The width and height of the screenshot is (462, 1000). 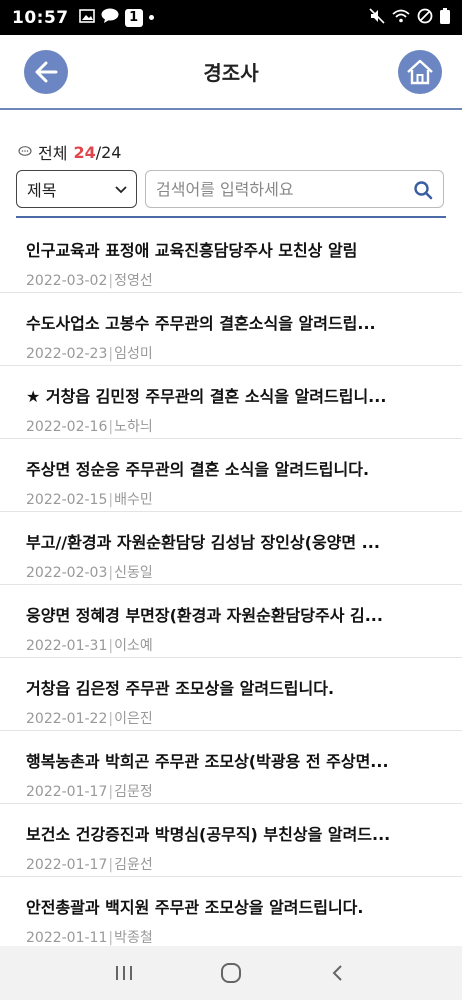 I want to click on post-date: 2022-02-03, so click(x=67, y=573).